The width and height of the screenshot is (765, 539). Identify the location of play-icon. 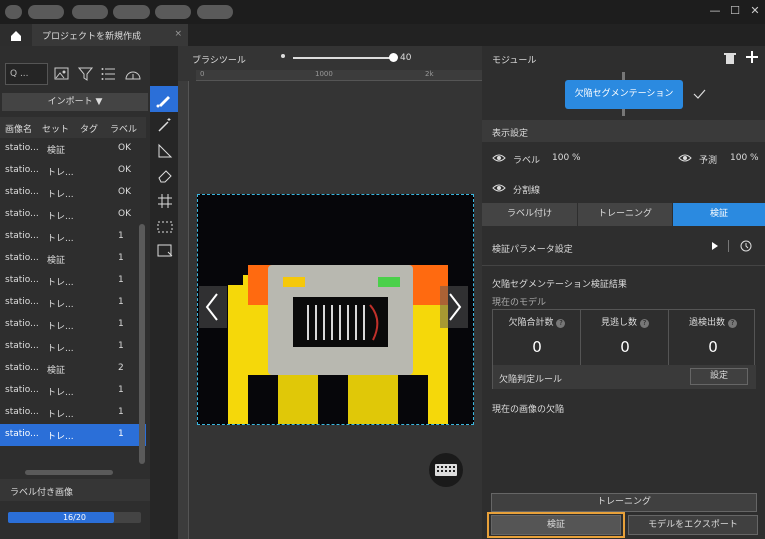
(715, 246).